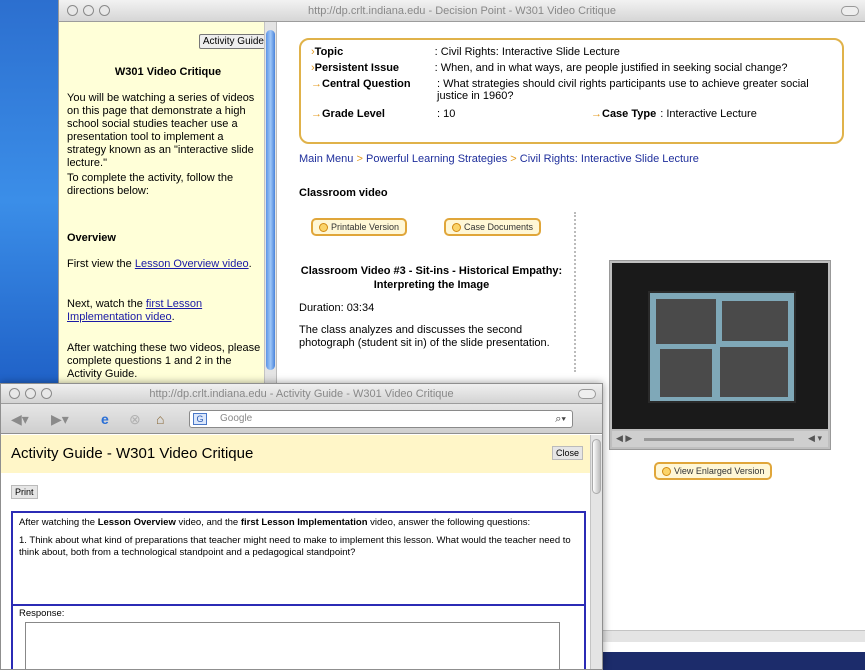 The height and width of the screenshot is (670, 865). I want to click on projected-slide-image, so click(722, 347).